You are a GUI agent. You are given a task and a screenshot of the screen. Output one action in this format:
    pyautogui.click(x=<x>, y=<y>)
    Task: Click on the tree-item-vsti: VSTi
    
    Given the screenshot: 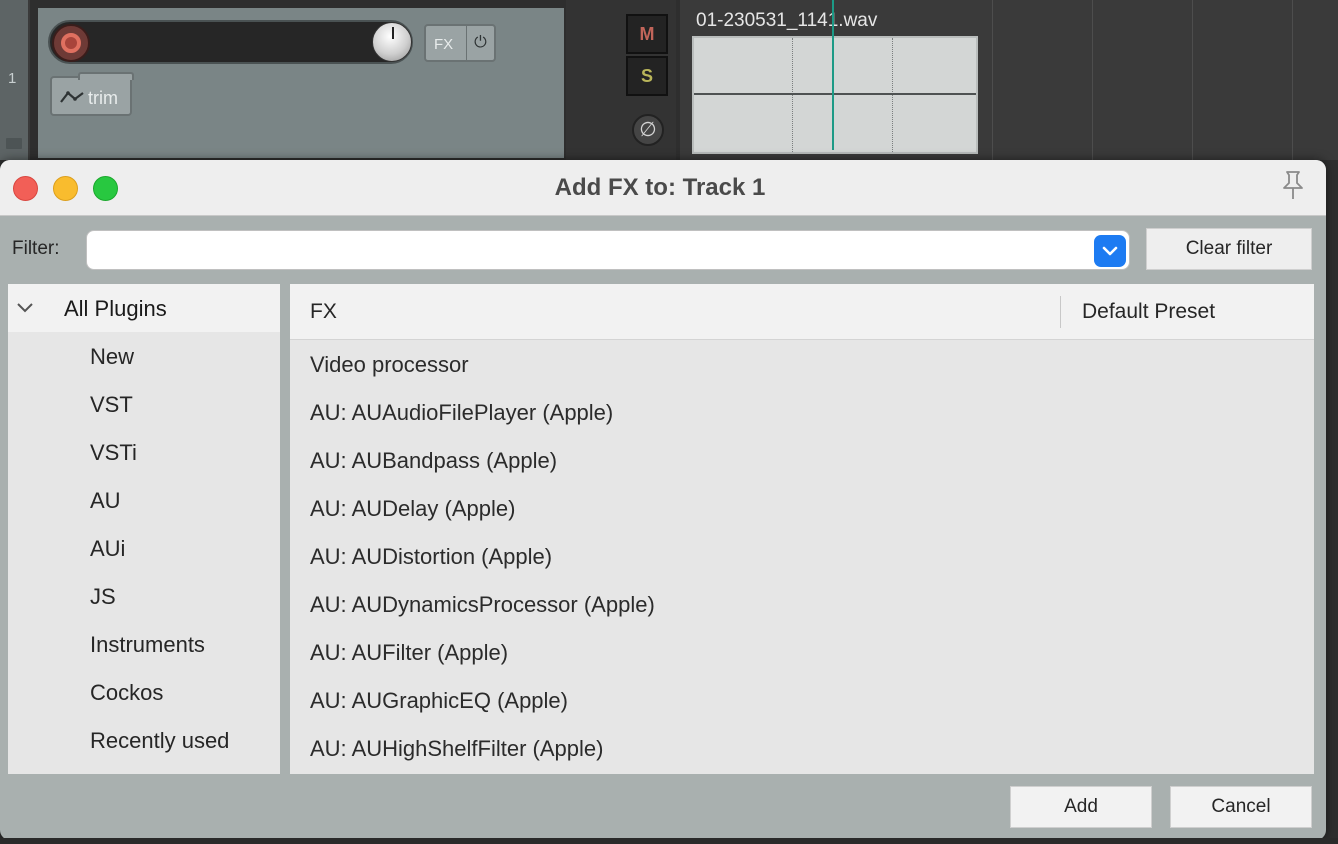 What is the action you would take?
    pyautogui.click(x=113, y=453)
    